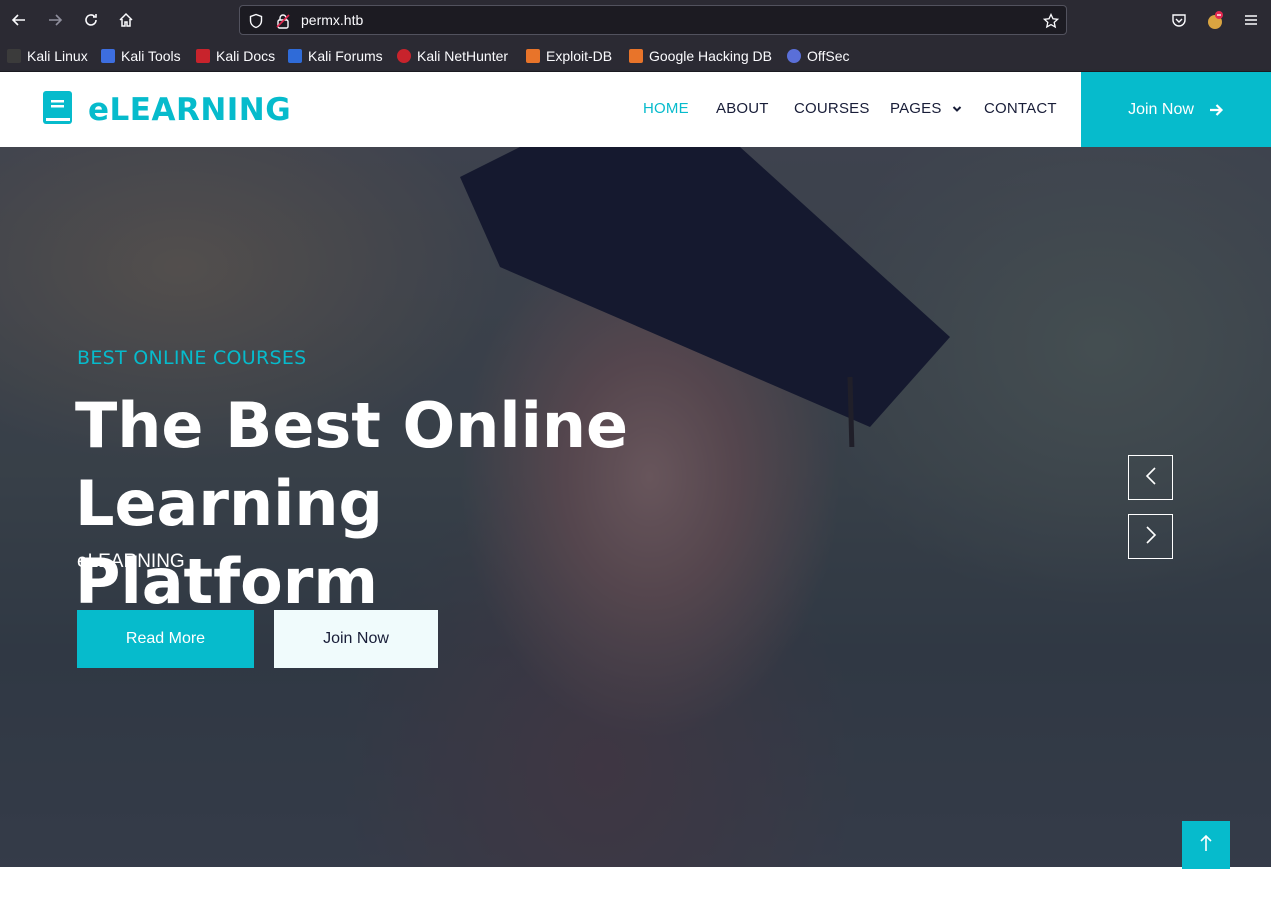 The height and width of the screenshot is (917, 1271). I want to click on carousel-prev-button, so click(1150, 477).